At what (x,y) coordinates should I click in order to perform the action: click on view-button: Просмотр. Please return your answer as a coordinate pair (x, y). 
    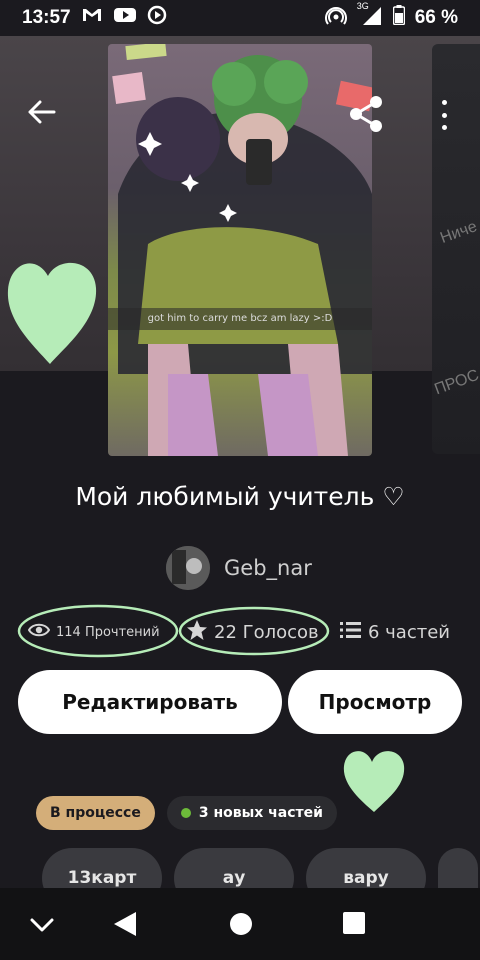
    Looking at the image, I should click on (375, 702).